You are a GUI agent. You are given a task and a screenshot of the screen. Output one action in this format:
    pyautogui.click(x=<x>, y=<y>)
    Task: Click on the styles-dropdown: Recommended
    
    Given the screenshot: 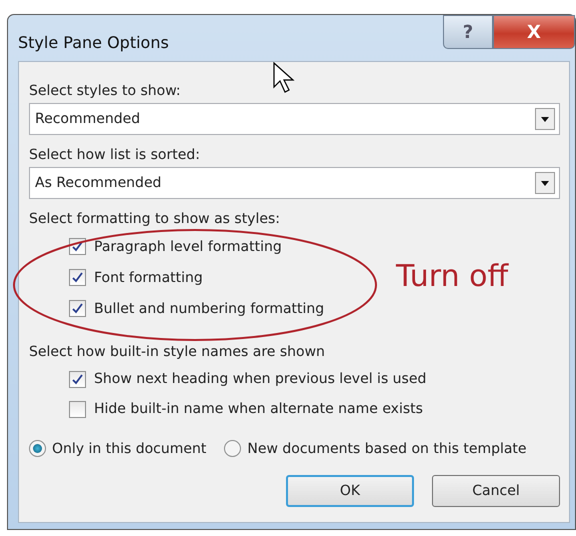 What is the action you would take?
    pyautogui.click(x=294, y=119)
    